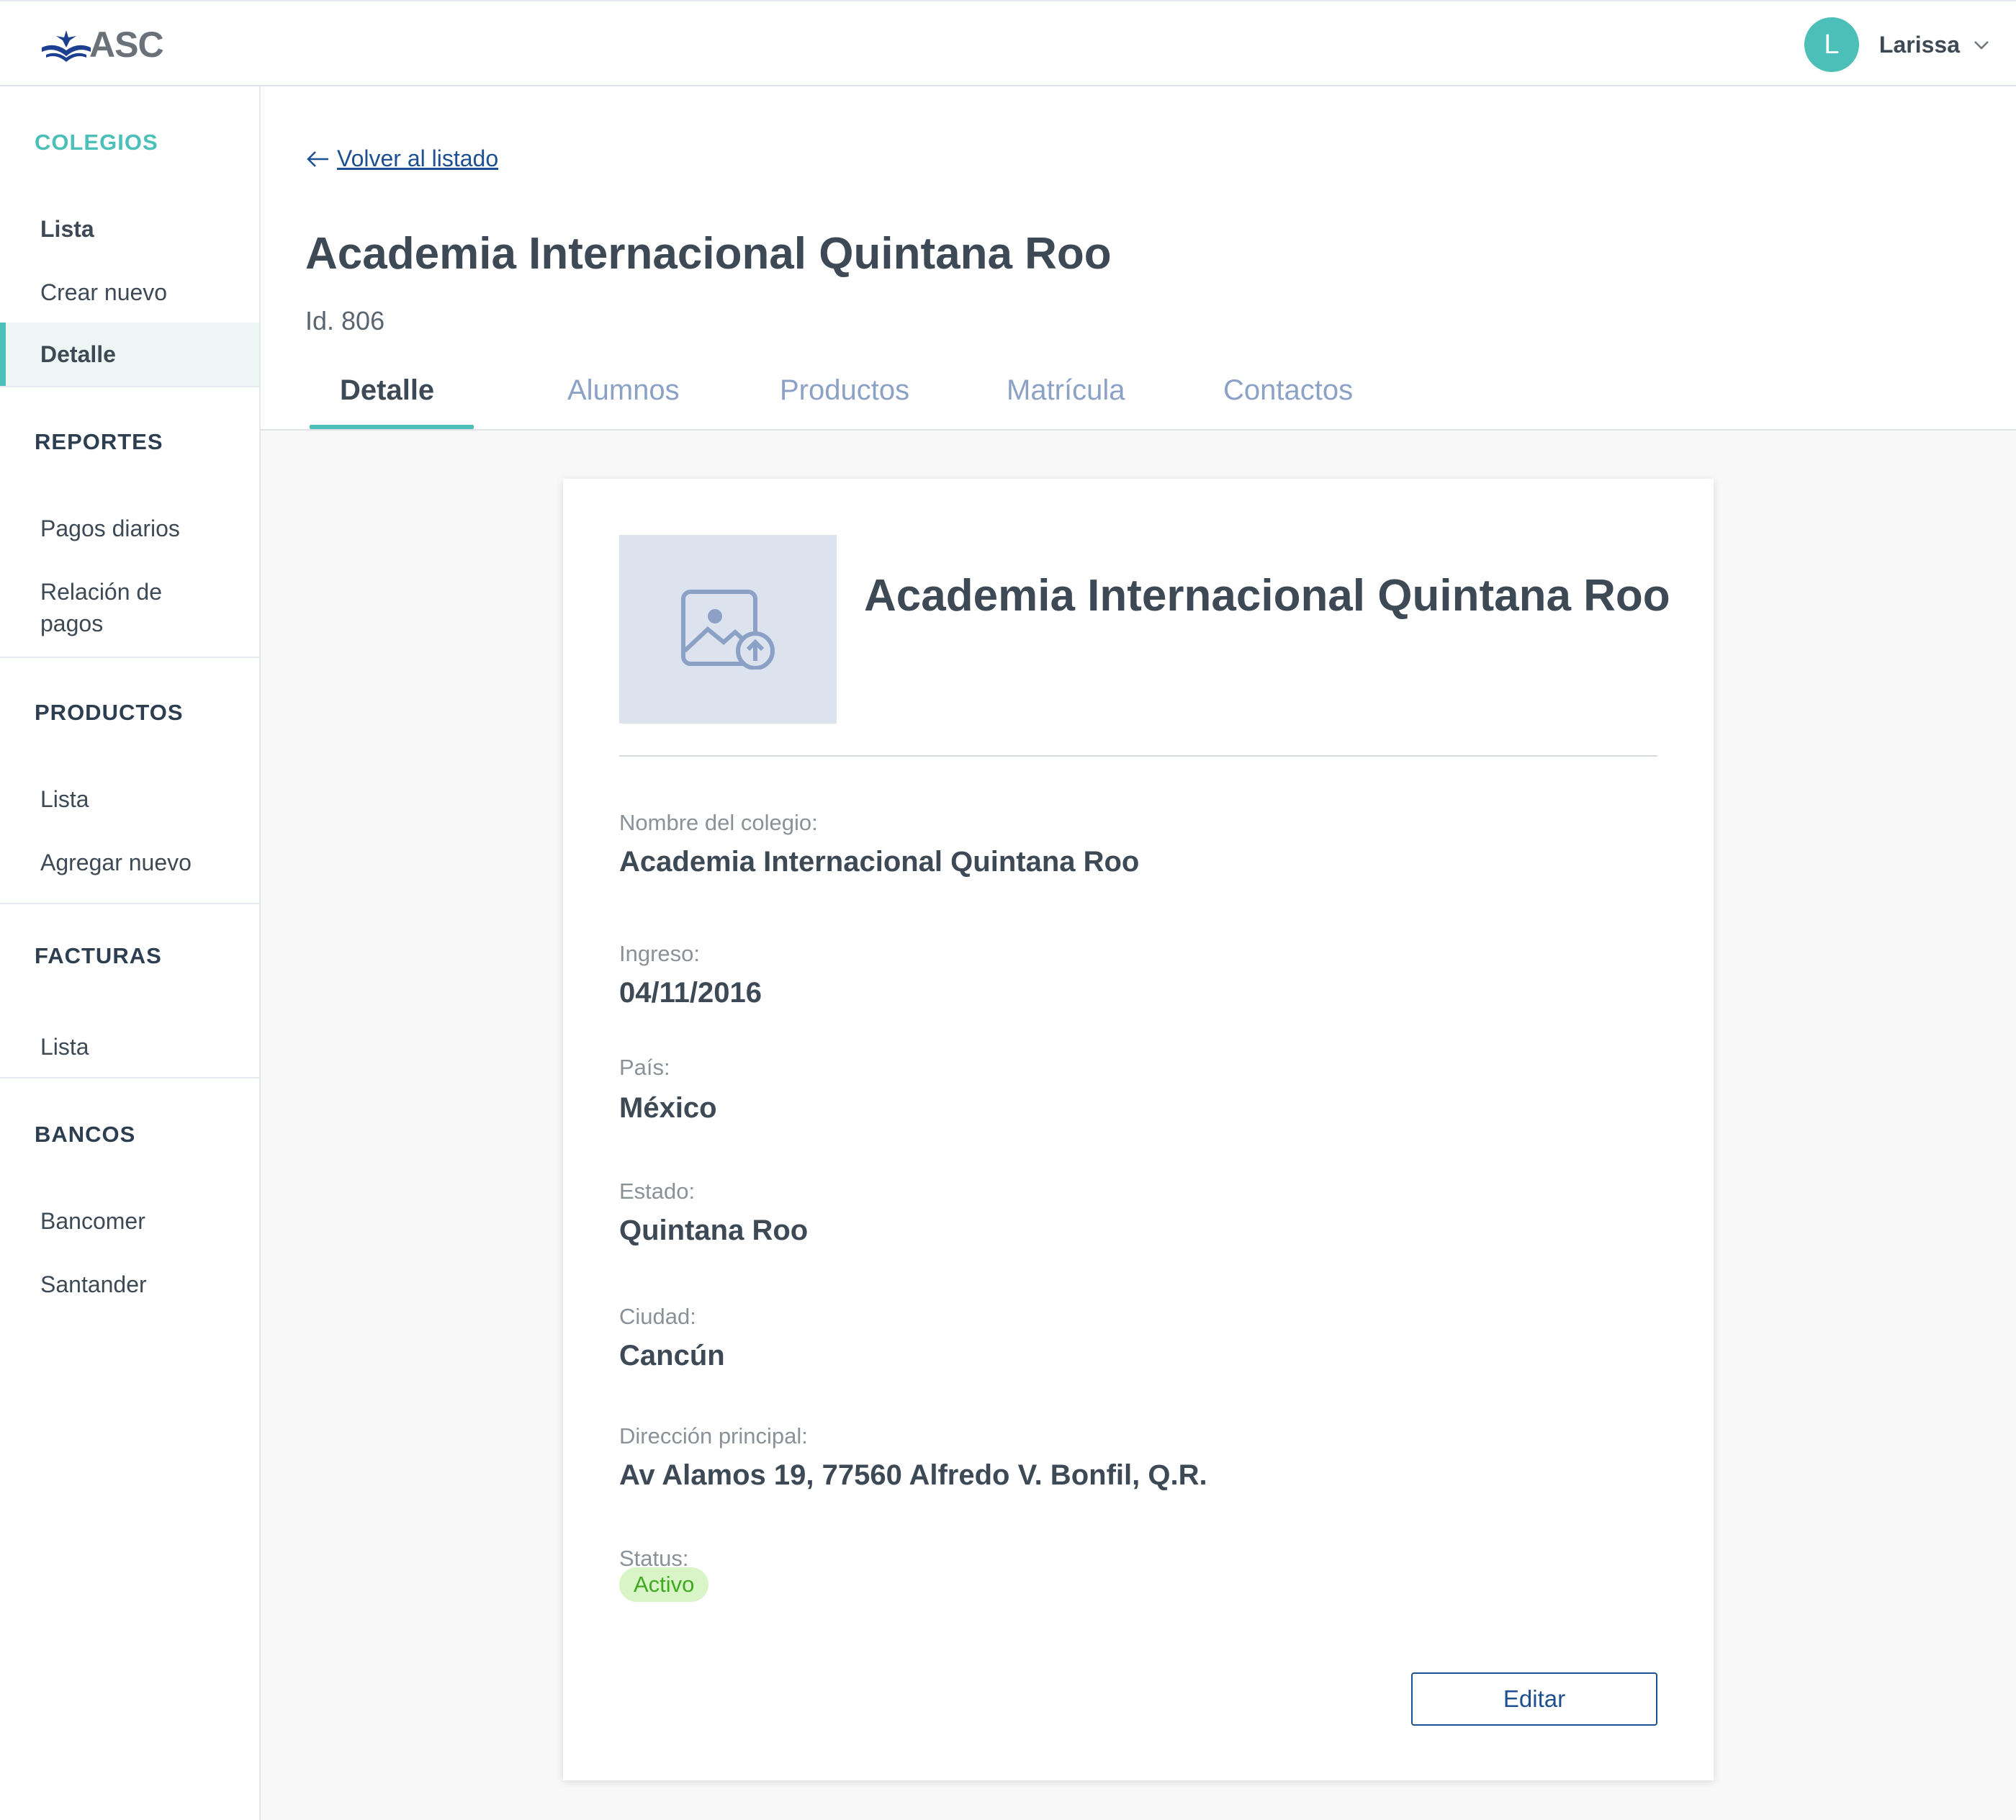  What do you see at coordinates (1066, 390) in the screenshot?
I see `tab-matricula: Matrícula` at bounding box center [1066, 390].